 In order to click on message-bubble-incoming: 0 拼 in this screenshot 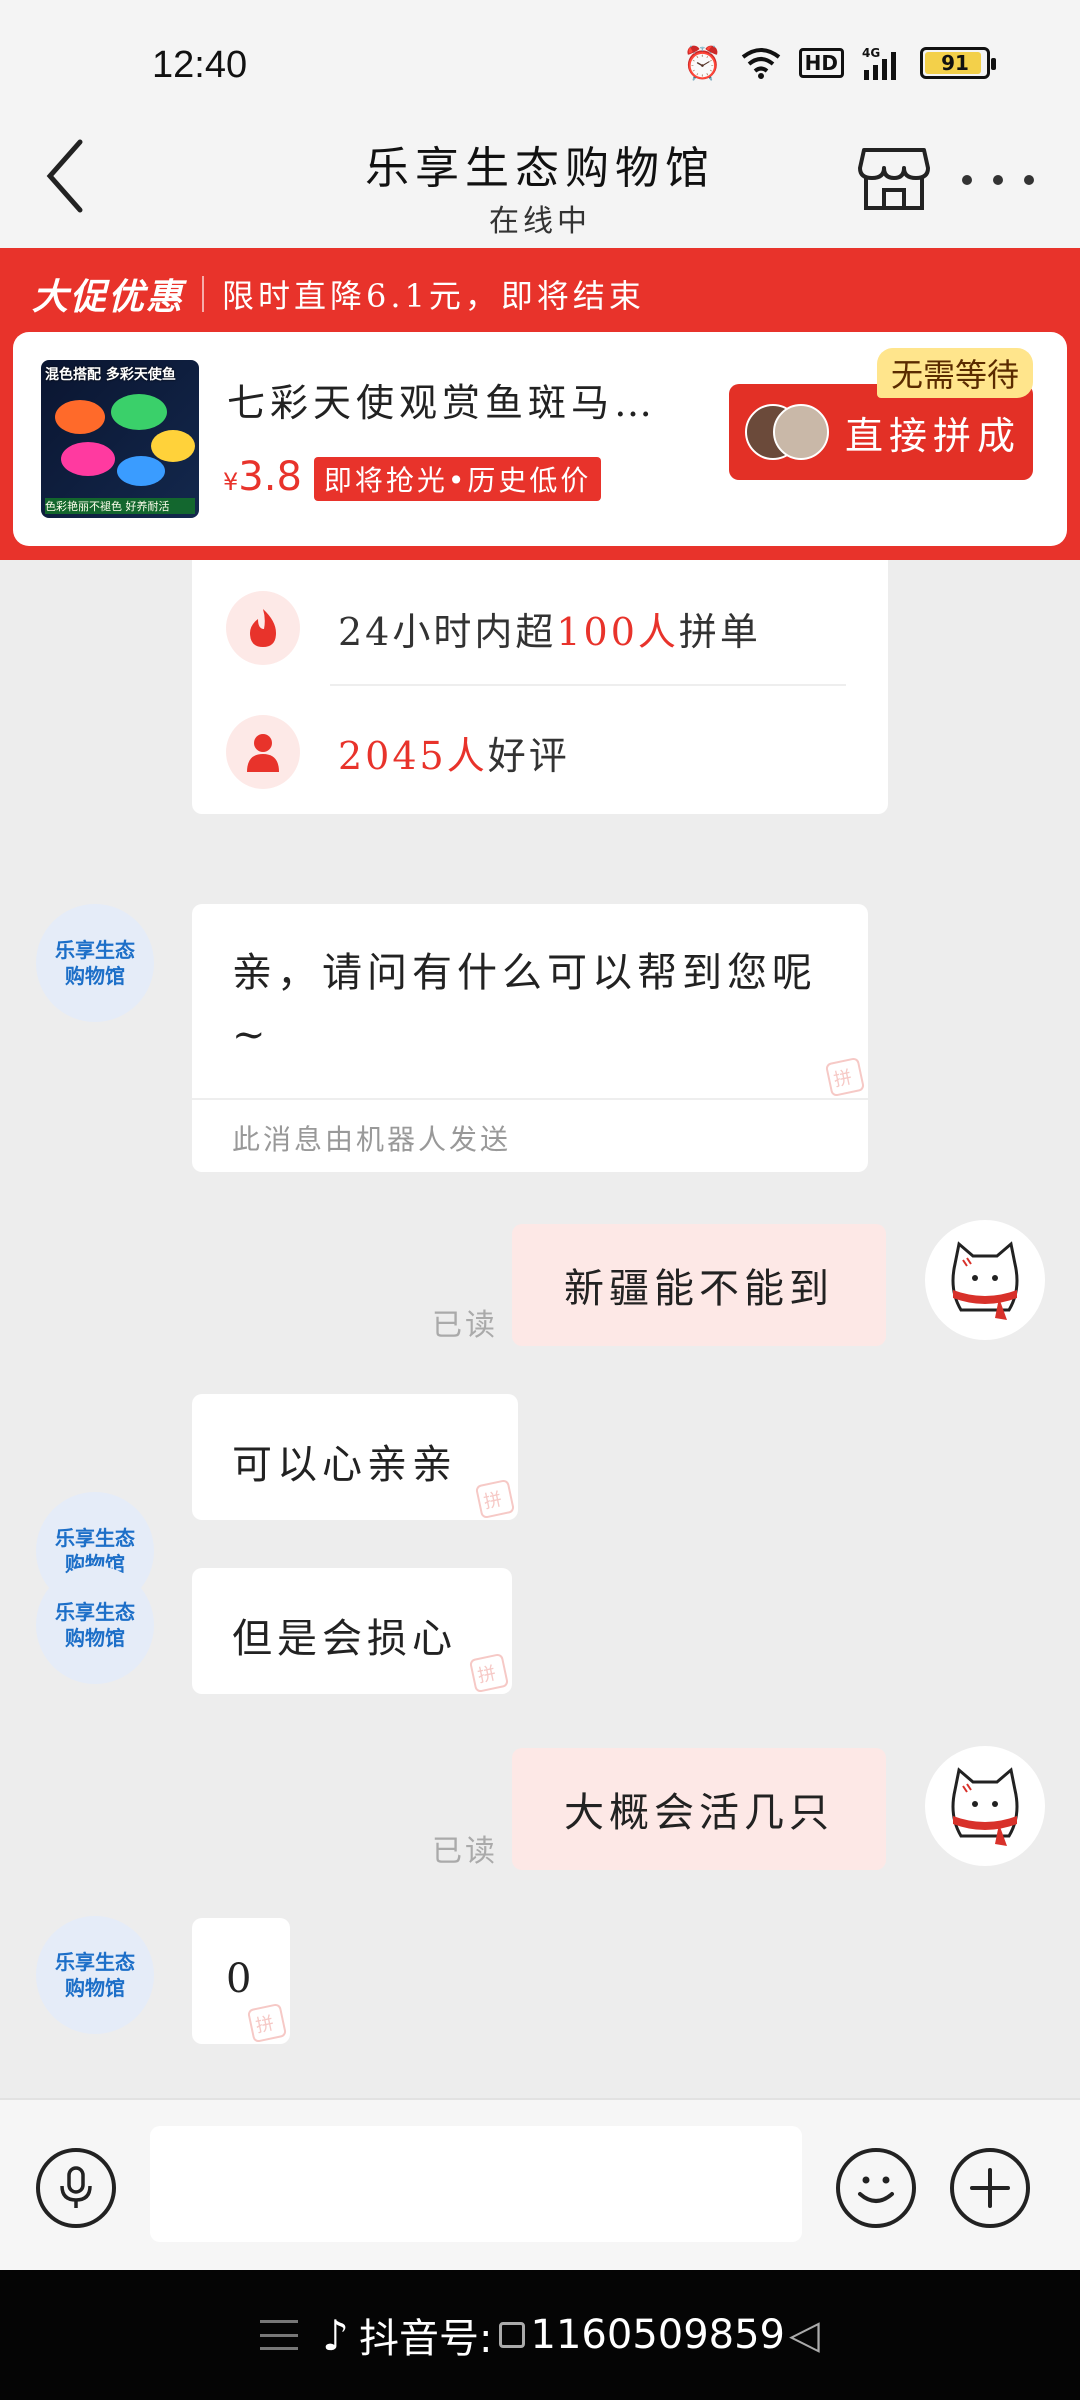, I will do `click(241, 1981)`.